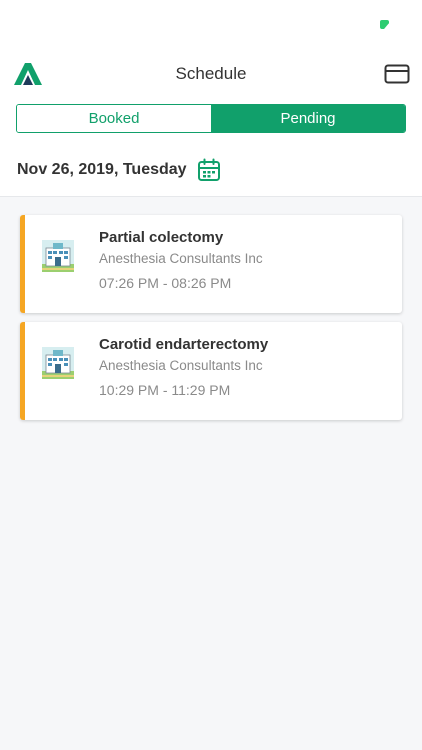 This screenshot has width=422, height=750. Describe the element at coordinates (102, 169) in the screenshot. I see `selected-date: Nov 26, 2019, Tuesday` at that location.